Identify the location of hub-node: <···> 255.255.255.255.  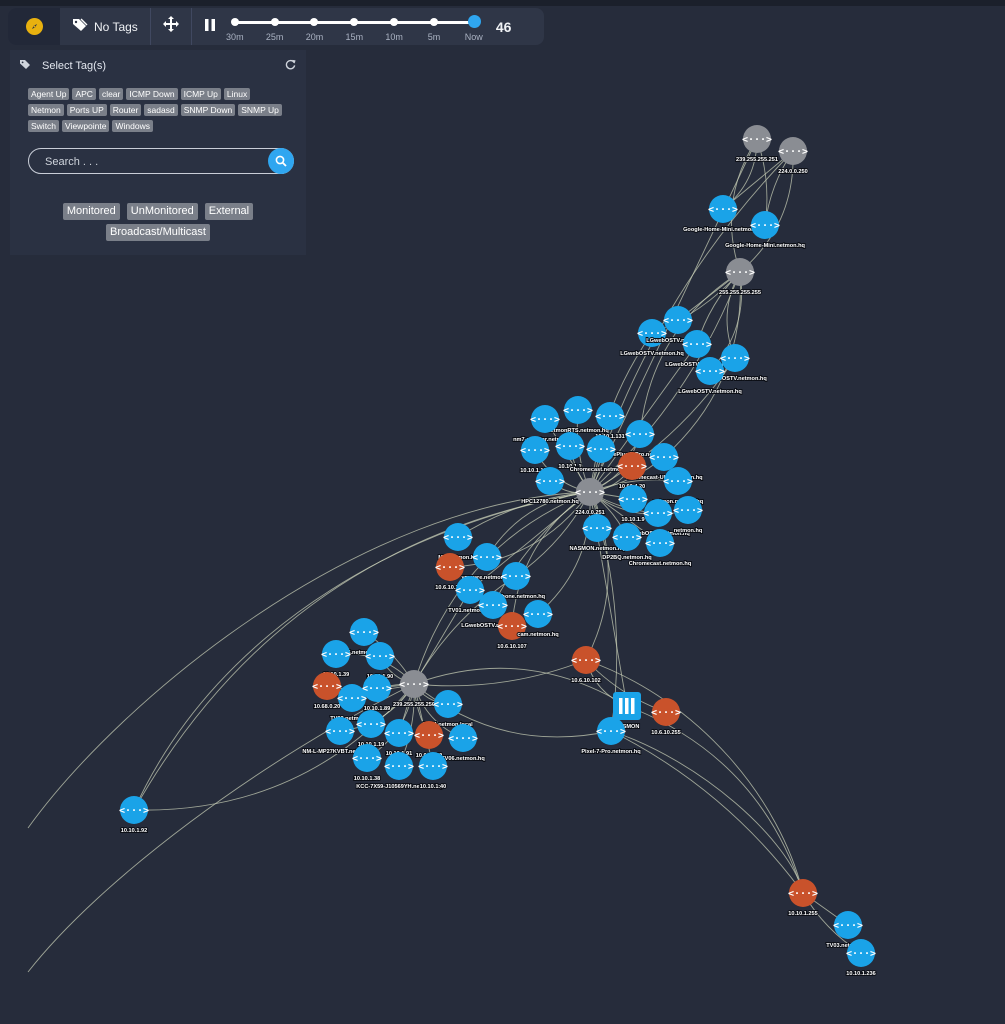
(740, 277).